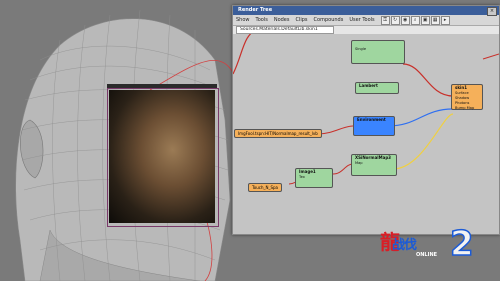 The image size is (500, 281). What do you see at coordinates (368, 85) in the screenshot?
I see `node-lambert-label: Lambert` at bounding box center [368, 85].